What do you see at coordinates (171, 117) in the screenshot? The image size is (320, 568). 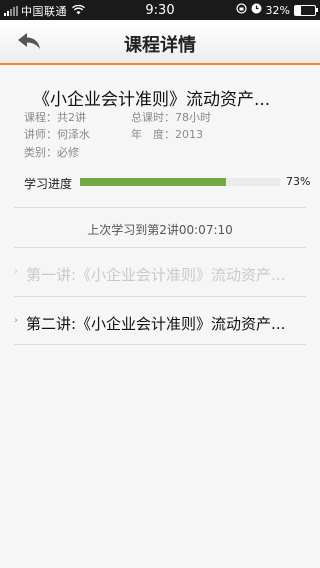 I see `course-hours: 总课时：78小时` at bounding box center [171, 117].